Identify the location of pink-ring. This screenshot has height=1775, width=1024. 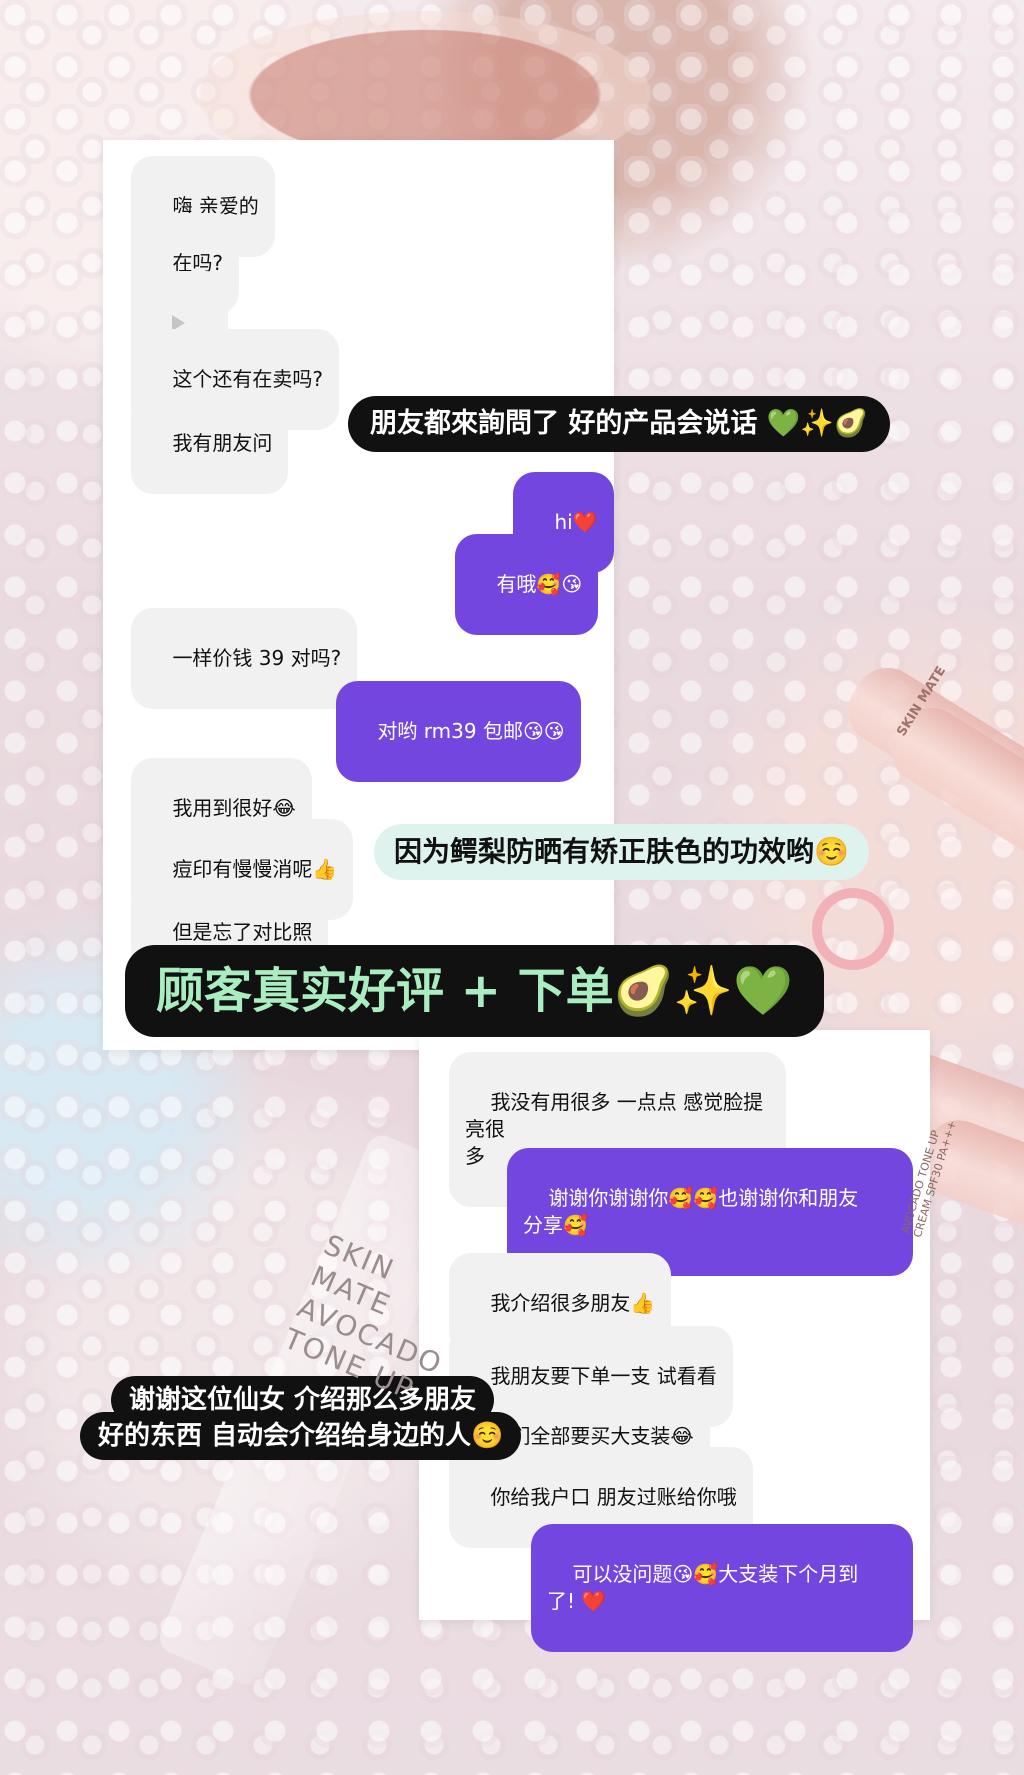
(853, 929).